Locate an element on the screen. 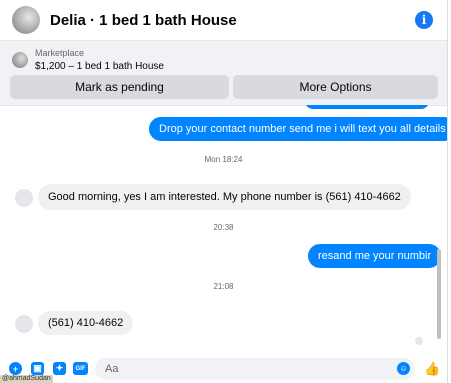  taskbar-label-fragment: @ahmadSudan is located at coordinates (26, 379).